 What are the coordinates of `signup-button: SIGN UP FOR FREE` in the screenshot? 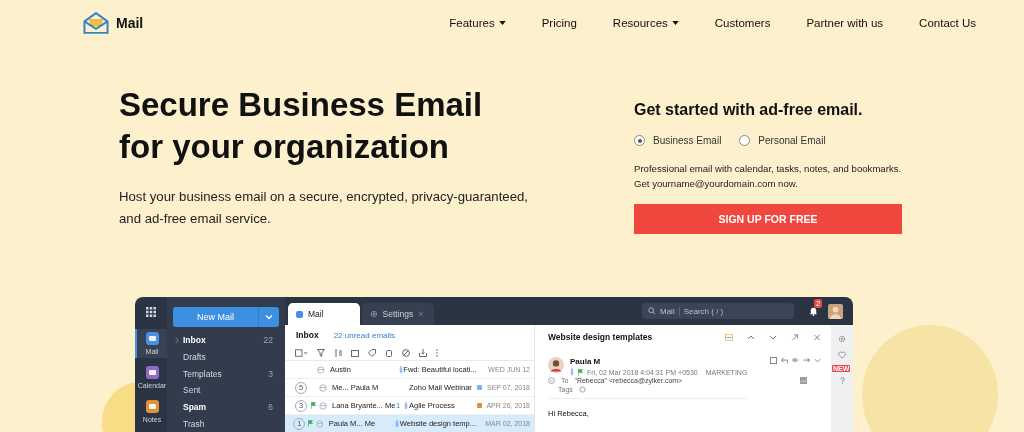 It's located at (768, 219).